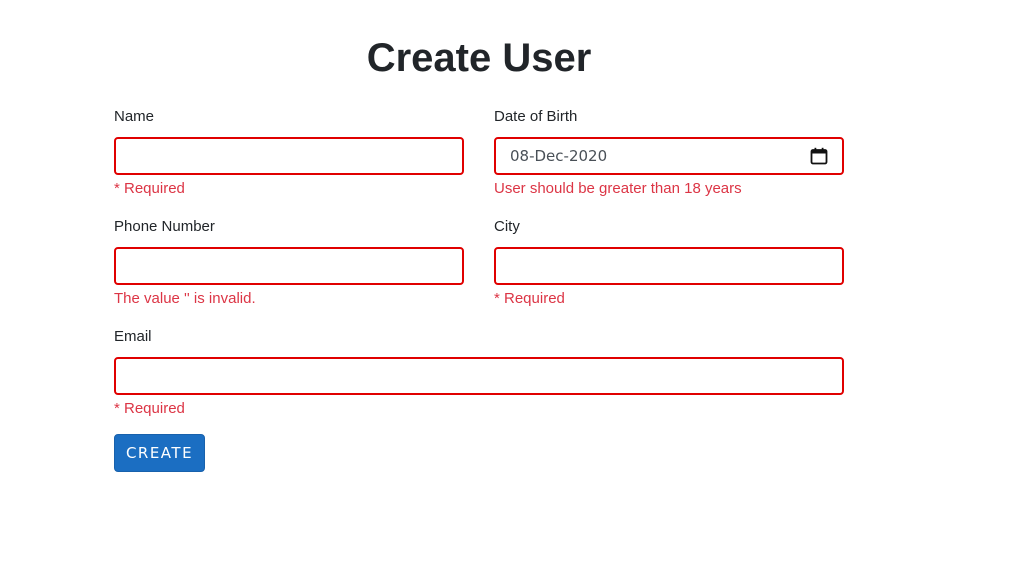 The image size is (1026, 584). What do you see at coordinates (618, 188) in the screenshot?
I see `dob-error: User should be greater than 18 years` at bounding box center [618, 188].